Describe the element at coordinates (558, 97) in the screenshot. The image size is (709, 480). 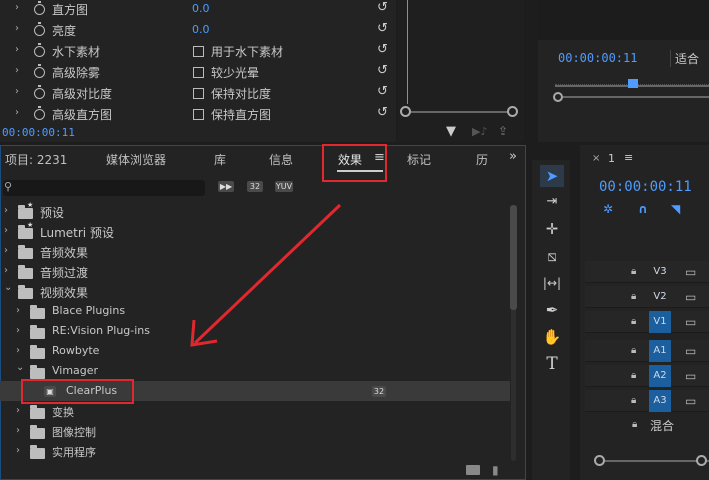
I see `program-monitor-scroll-handle` at that location.